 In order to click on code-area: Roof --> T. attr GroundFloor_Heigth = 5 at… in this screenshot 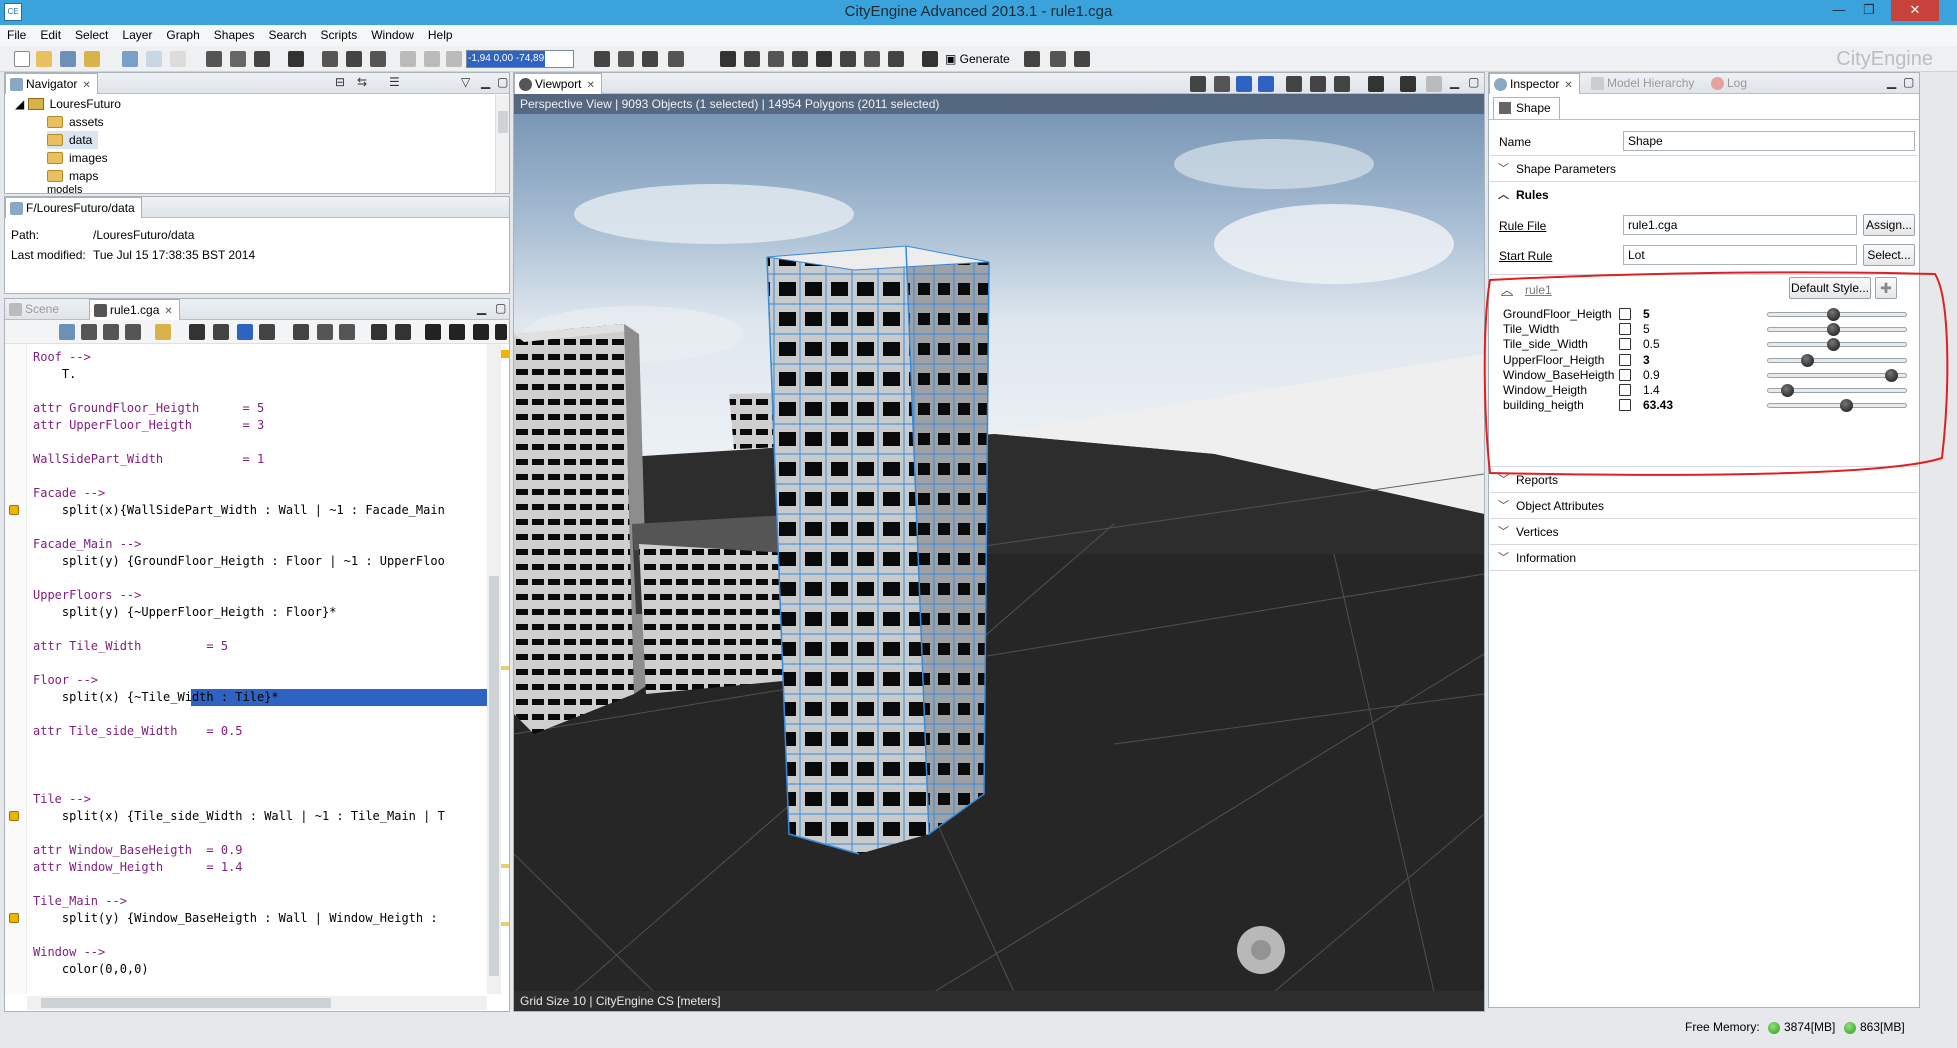, I will do `click(257, 671)`.